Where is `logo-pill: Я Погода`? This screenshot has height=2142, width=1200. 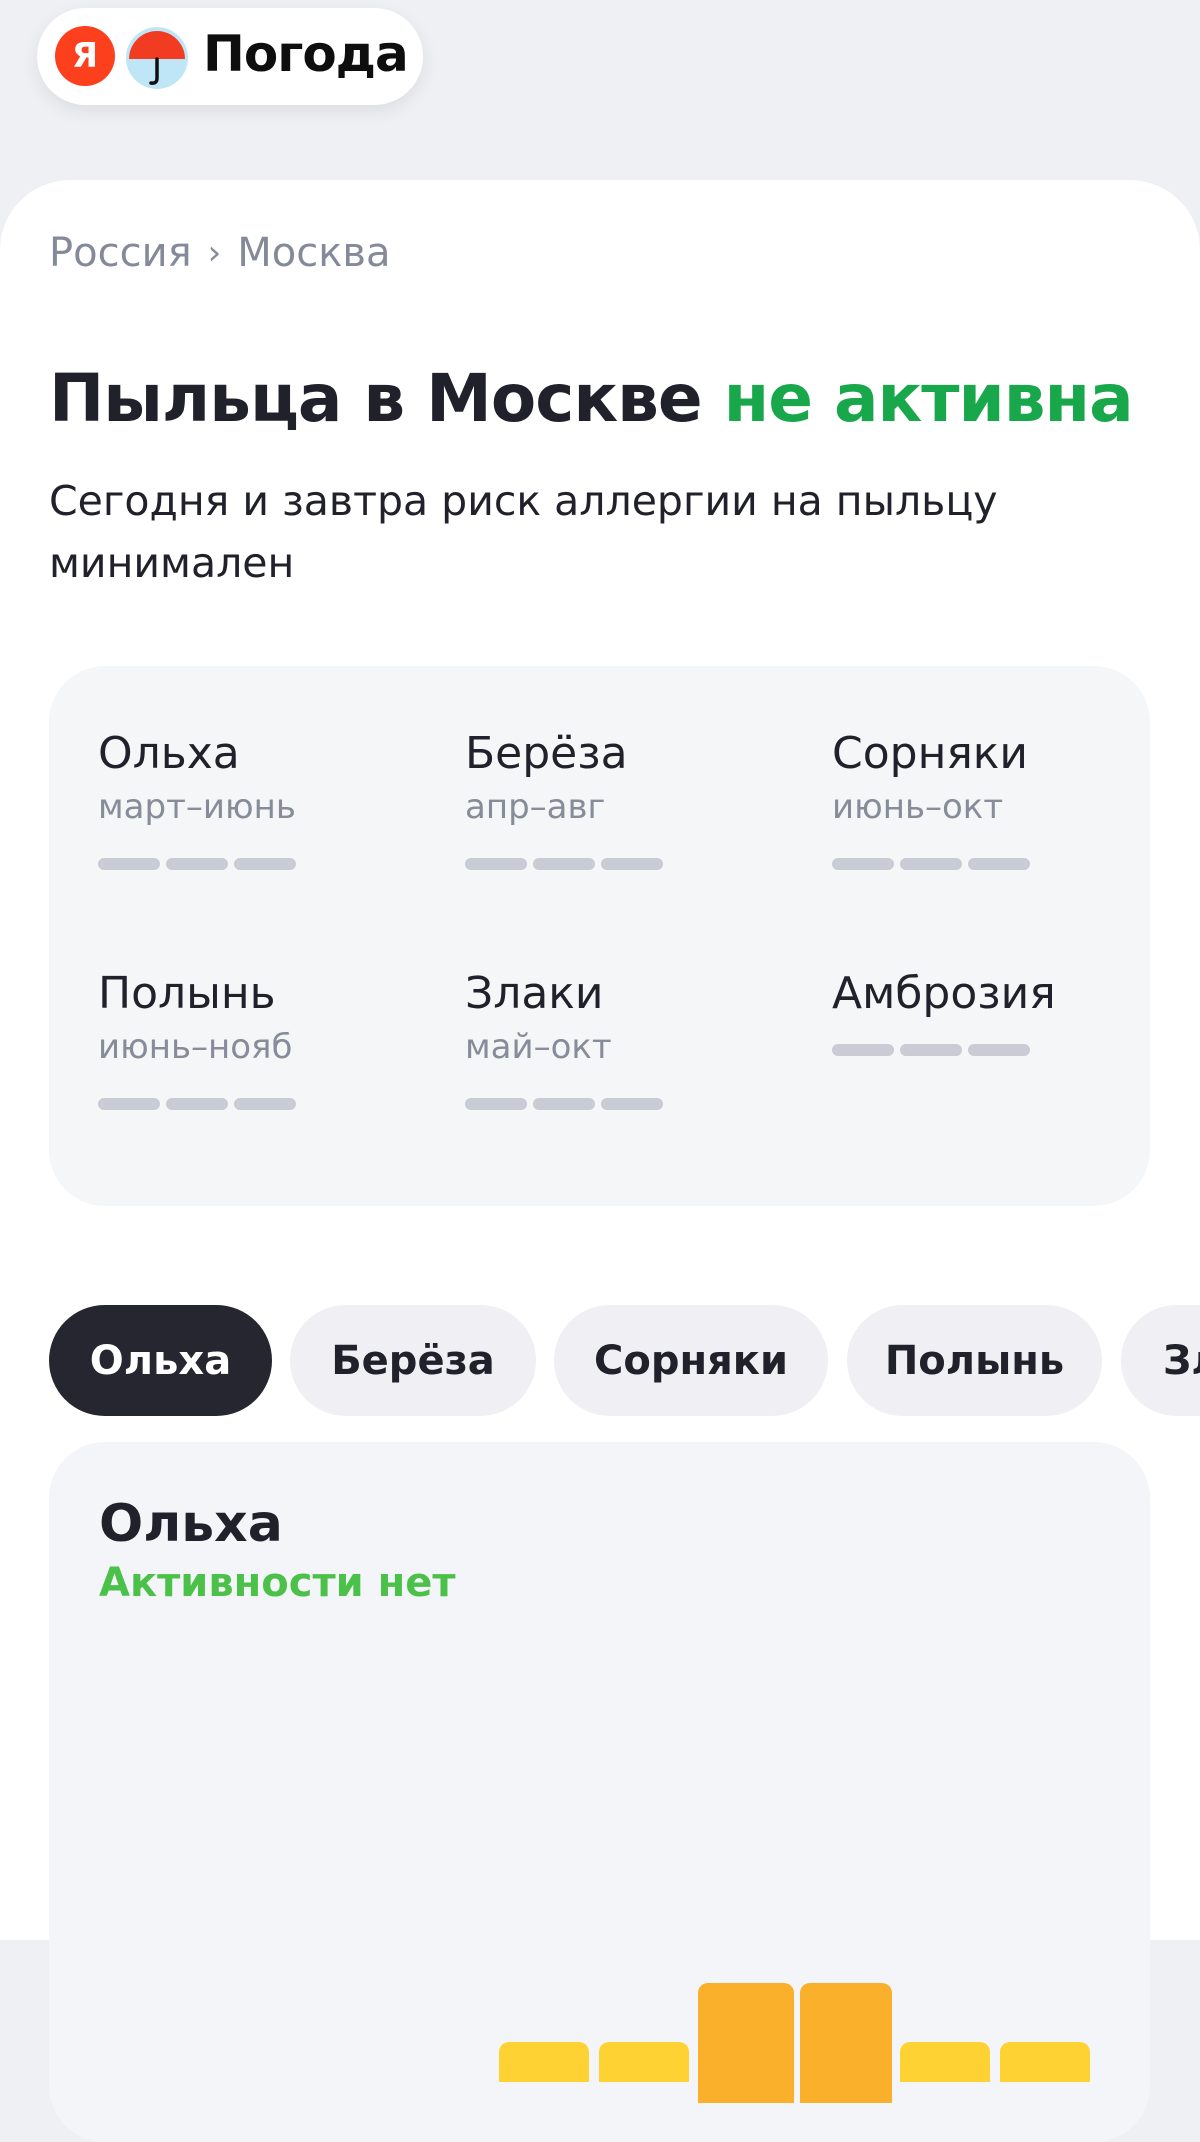 logo-pill: Я Погода is located at coordinates (230, 56).